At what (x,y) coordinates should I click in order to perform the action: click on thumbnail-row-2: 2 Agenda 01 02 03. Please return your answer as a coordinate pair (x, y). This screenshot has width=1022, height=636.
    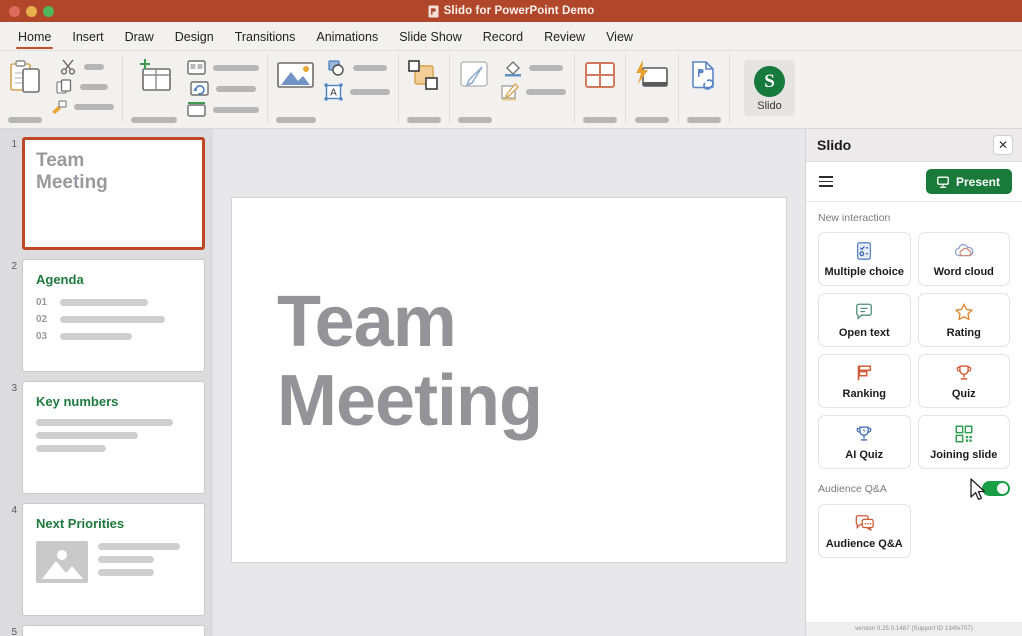
    Looking at the image, I should click on (102, 315).